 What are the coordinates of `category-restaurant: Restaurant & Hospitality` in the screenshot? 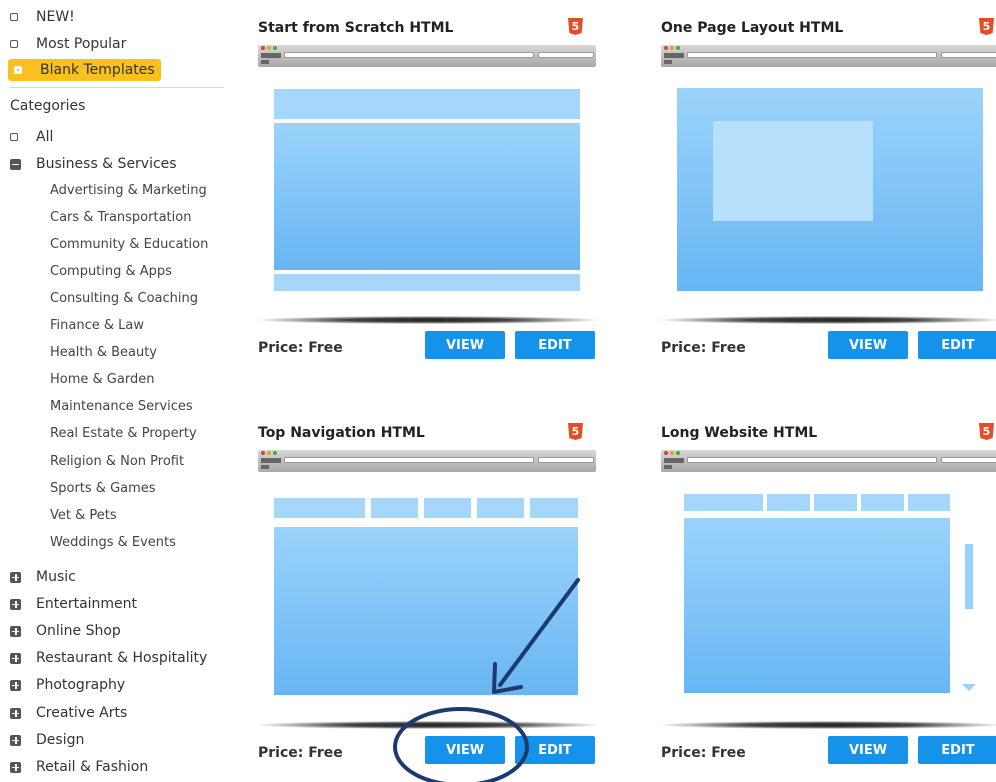 It's located at (108, 658).